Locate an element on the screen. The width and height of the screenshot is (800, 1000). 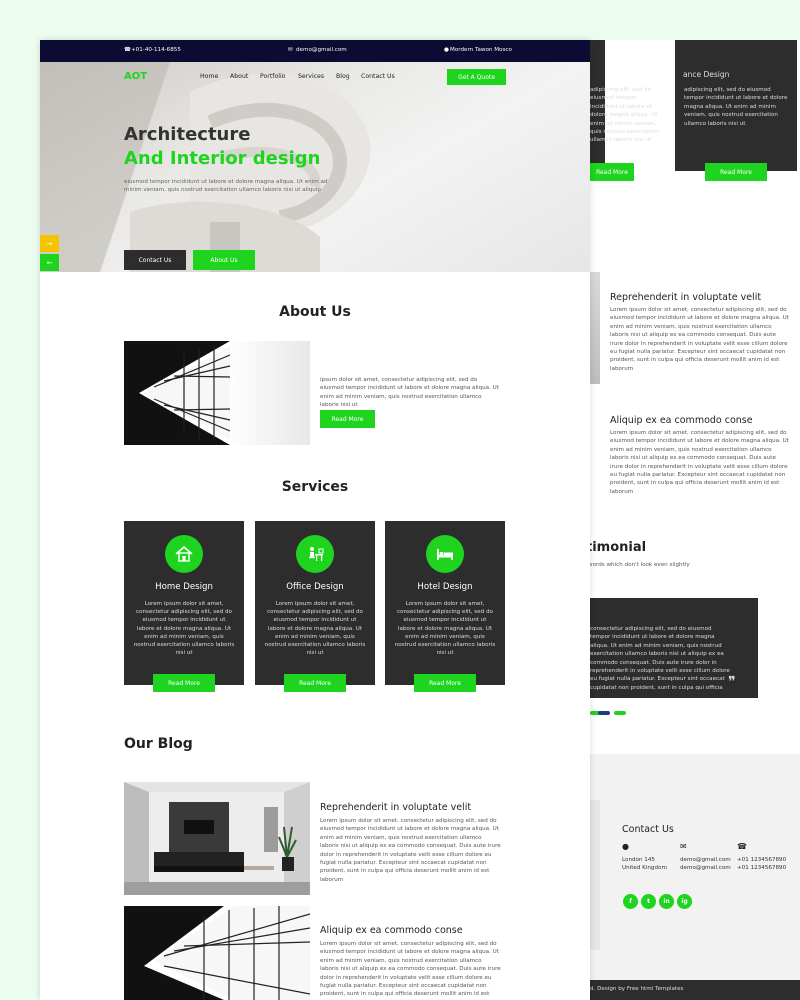
quote-icon: ❞ is located at coordinates (732, 682).